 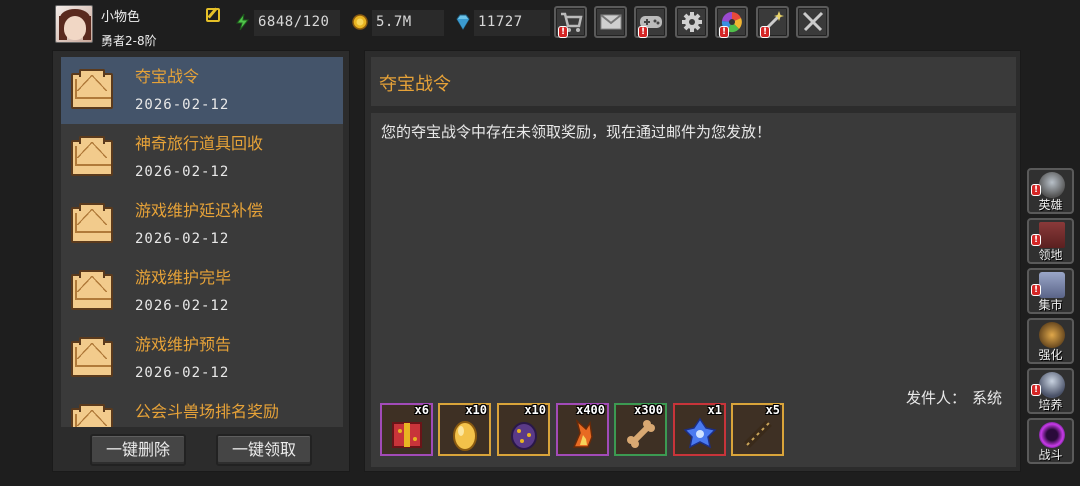 I want to click on gem-counter: 11727, so click(x=512, y=23).